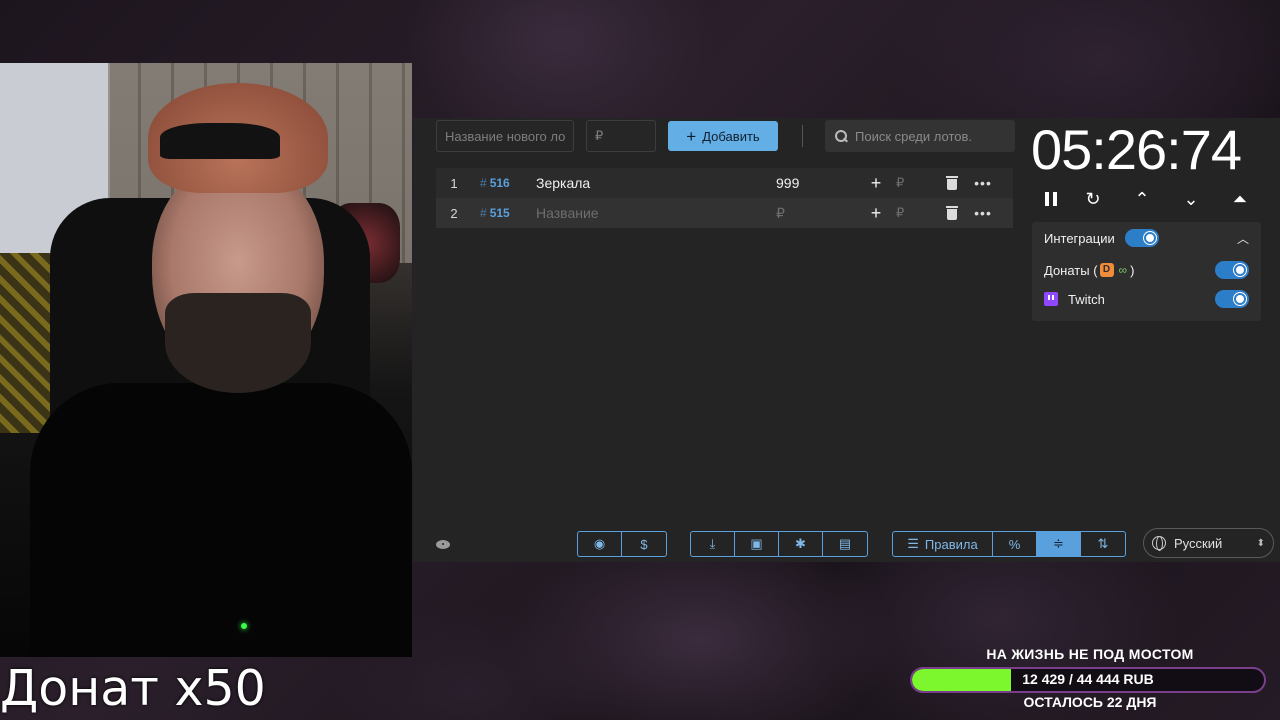 The image size is (1280, 720). What do you see at coordinates (691, 136) in the screenshot?
I see `plus-icon: +` at bounding box center [691, 136].